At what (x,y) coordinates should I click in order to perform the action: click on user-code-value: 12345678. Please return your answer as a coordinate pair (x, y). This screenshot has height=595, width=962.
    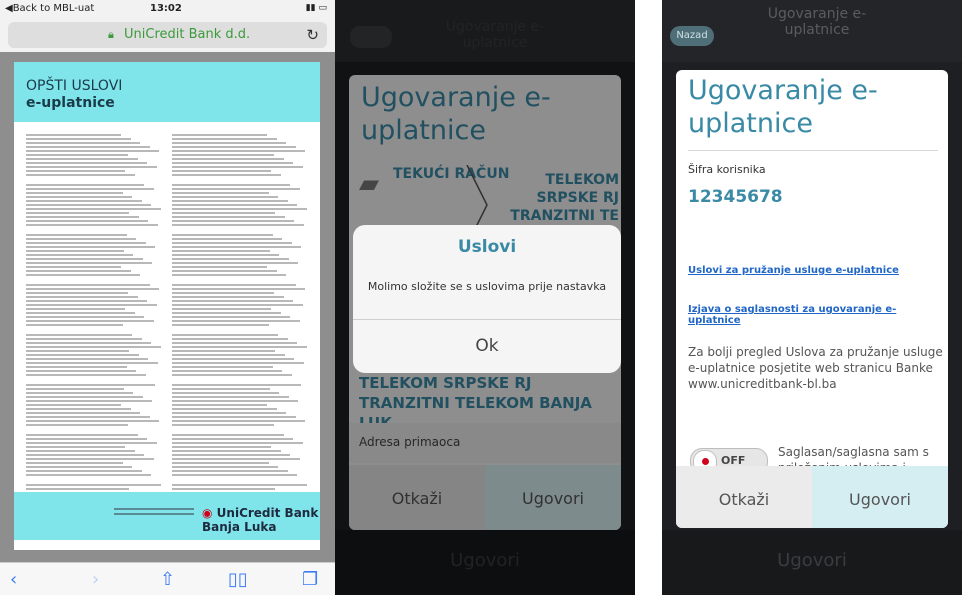
    Looking at the image, I should click on (735, 197).